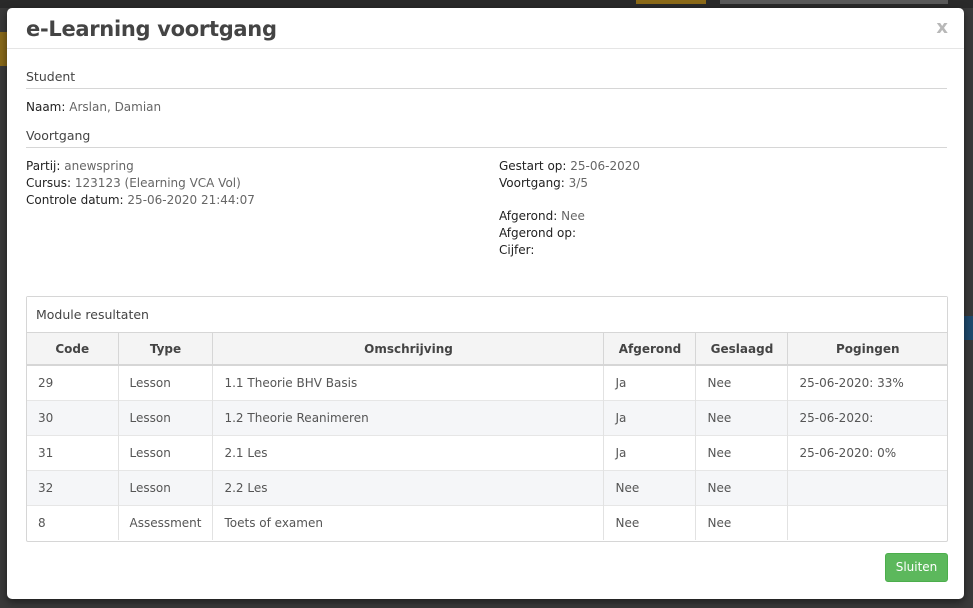 The height and width of the screenshot is (608, 973). Describe the element at coordinates (115, 107) in the screenshot. I see `name-value: Arslan, Damian` at that location.